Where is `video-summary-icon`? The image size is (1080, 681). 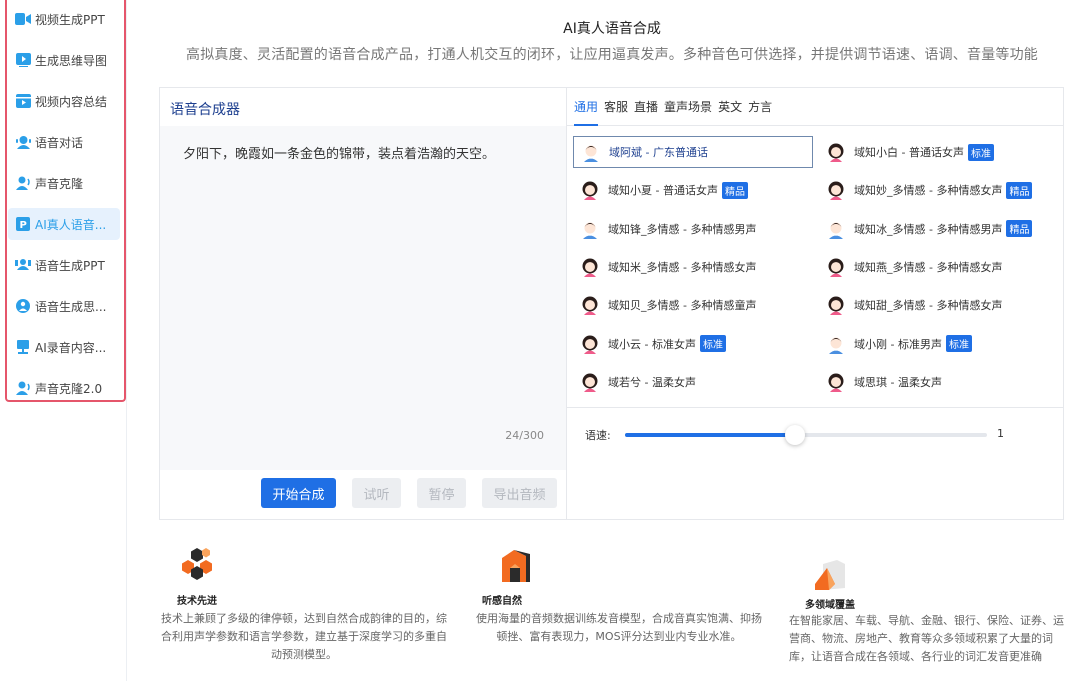
video-summary-icon is located at coordinates (23, 101).